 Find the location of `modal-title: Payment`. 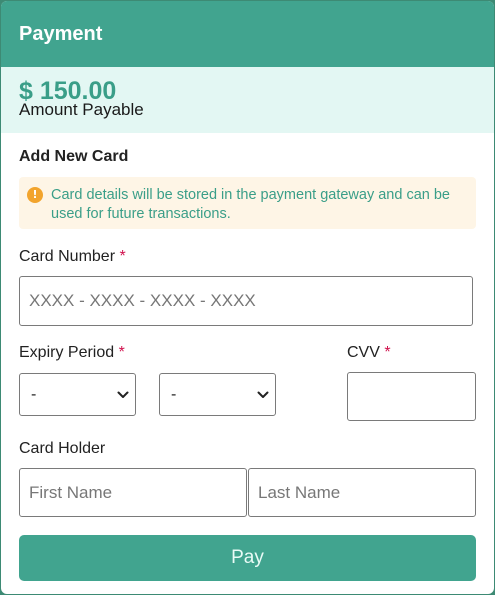

modal-title: Payment is located at coordinates (61, 34).